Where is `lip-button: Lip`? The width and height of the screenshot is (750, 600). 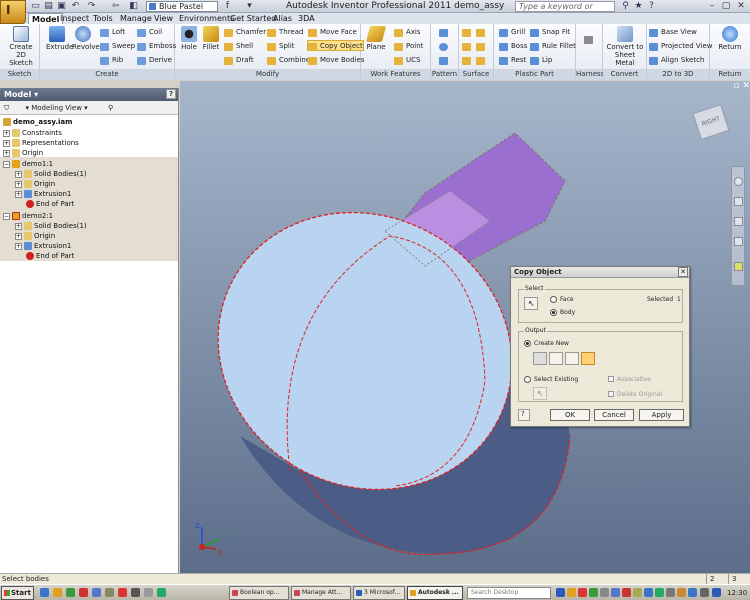 lip-button: Lip is located at coordinates (541, 60).